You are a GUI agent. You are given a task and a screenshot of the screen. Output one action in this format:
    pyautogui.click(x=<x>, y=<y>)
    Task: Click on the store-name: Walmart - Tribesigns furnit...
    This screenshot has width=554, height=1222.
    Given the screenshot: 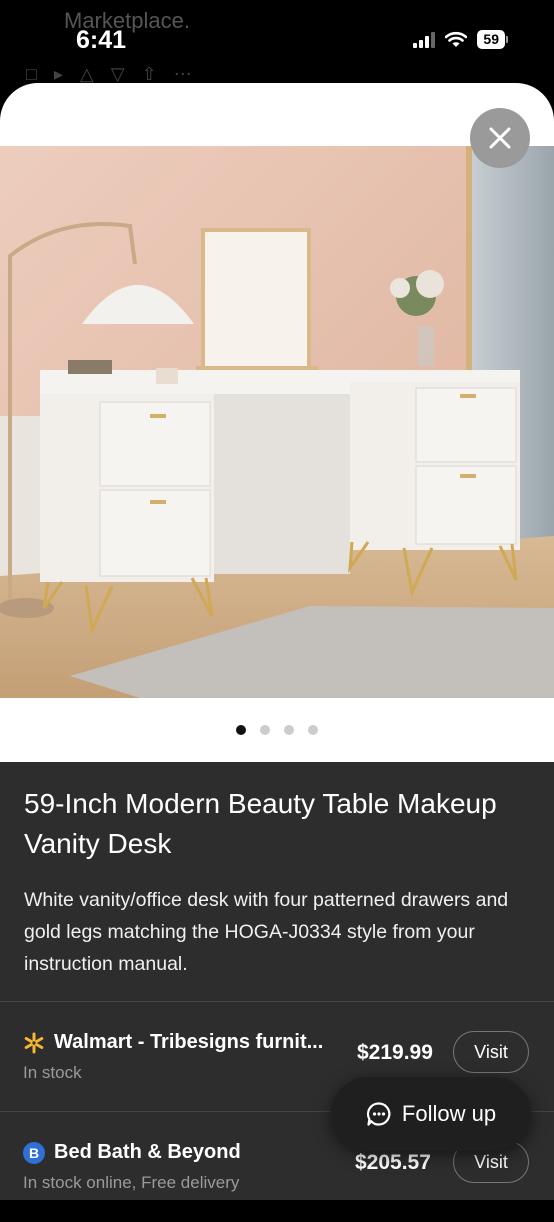 What is the action you would take?
    pyautogui.click(x=189, y=1042)
    